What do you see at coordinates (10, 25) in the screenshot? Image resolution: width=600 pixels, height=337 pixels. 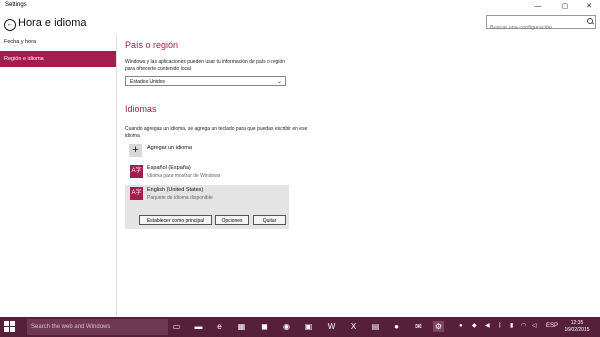 I see `back-arrow-icon: ←` at bounding box center [10, 25].